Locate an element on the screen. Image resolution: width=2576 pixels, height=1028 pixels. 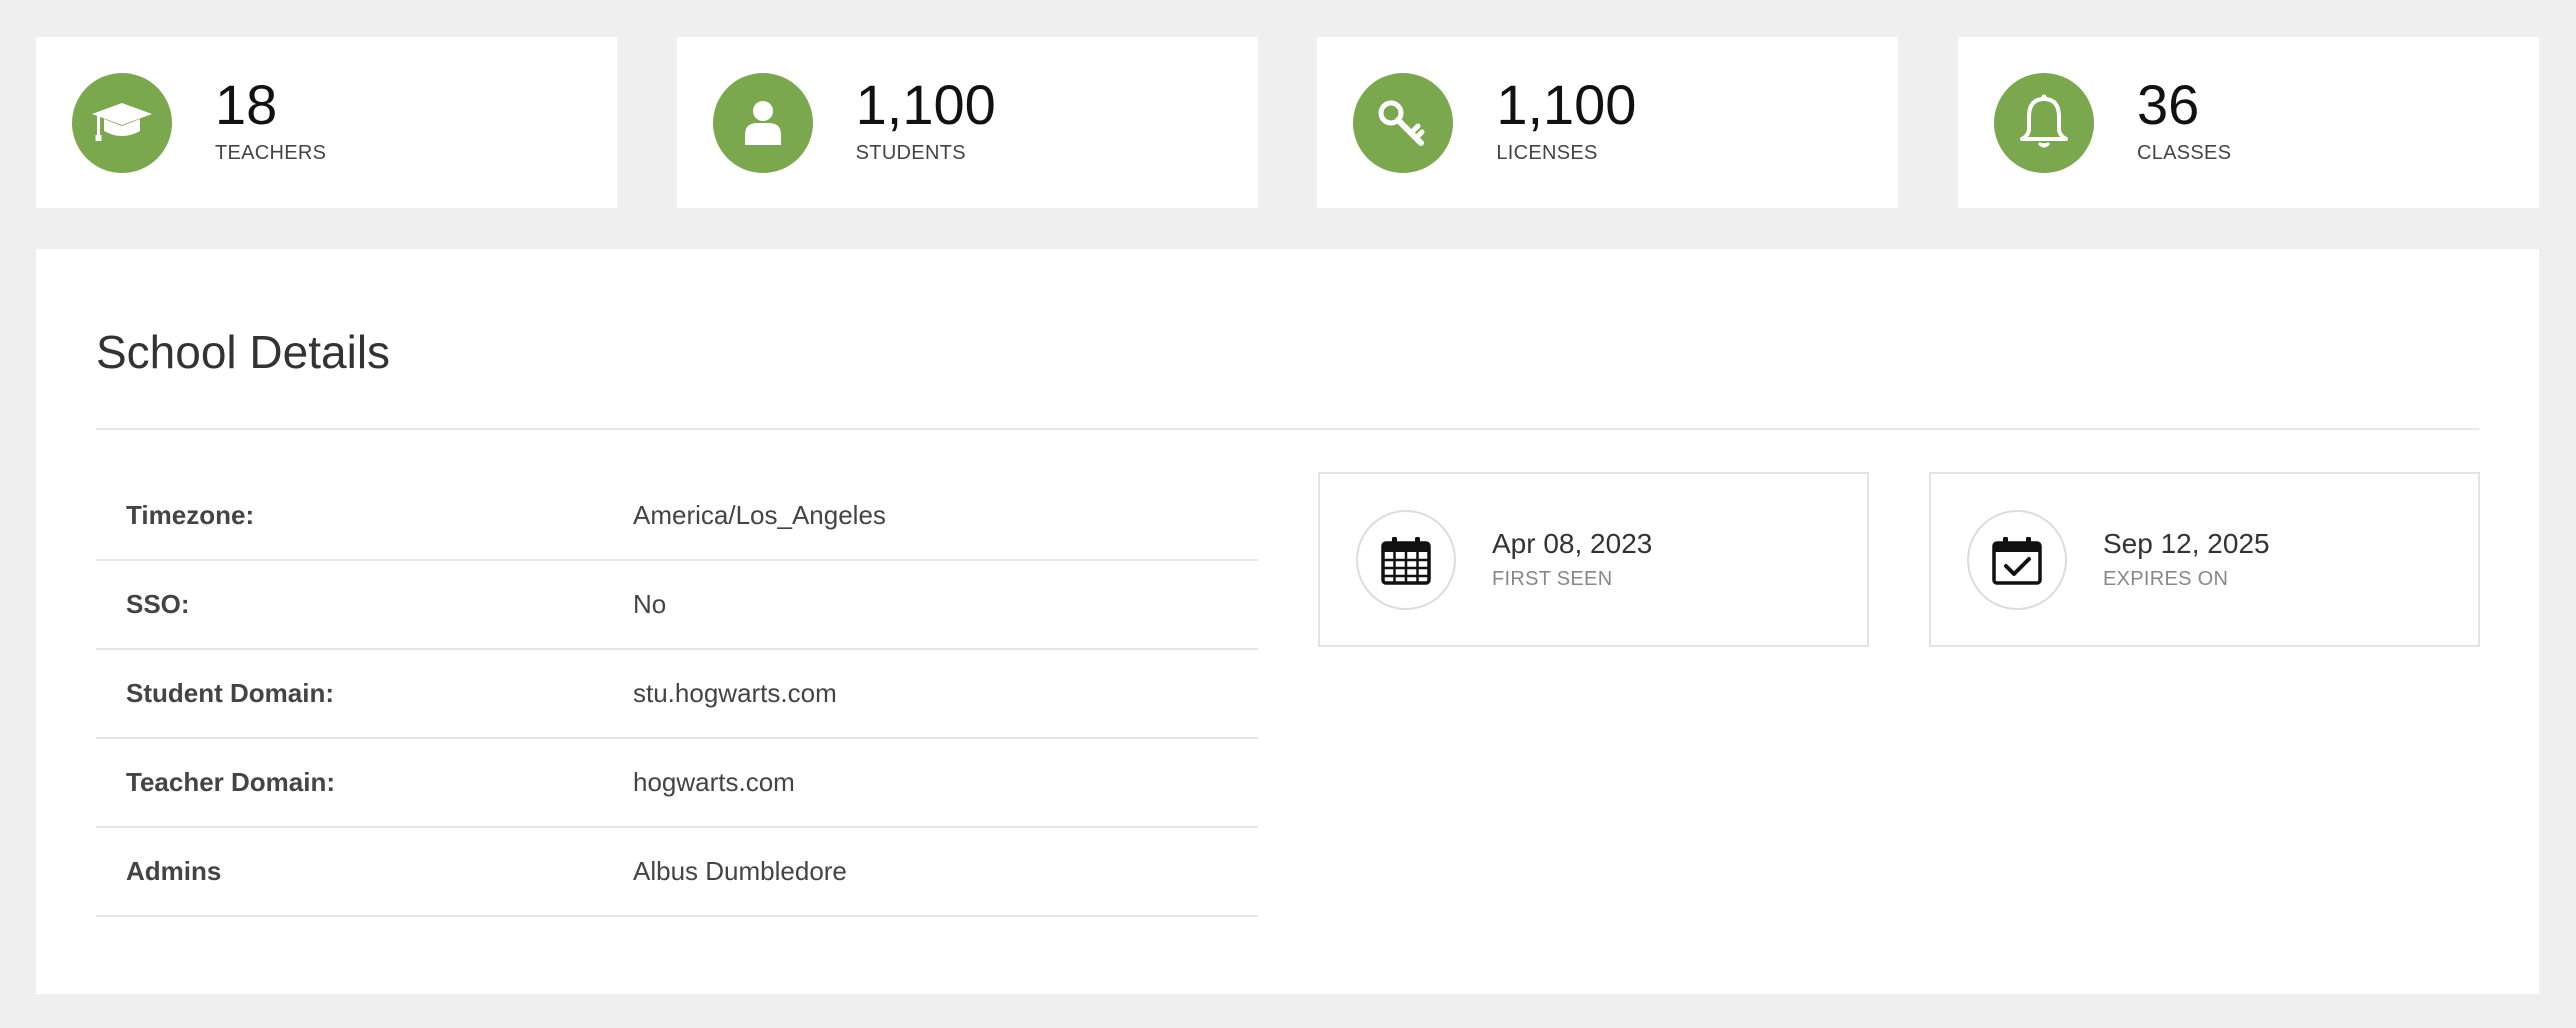
details-row-admins: Admins Albus Dumbledore is located at coordinates (677, 872).